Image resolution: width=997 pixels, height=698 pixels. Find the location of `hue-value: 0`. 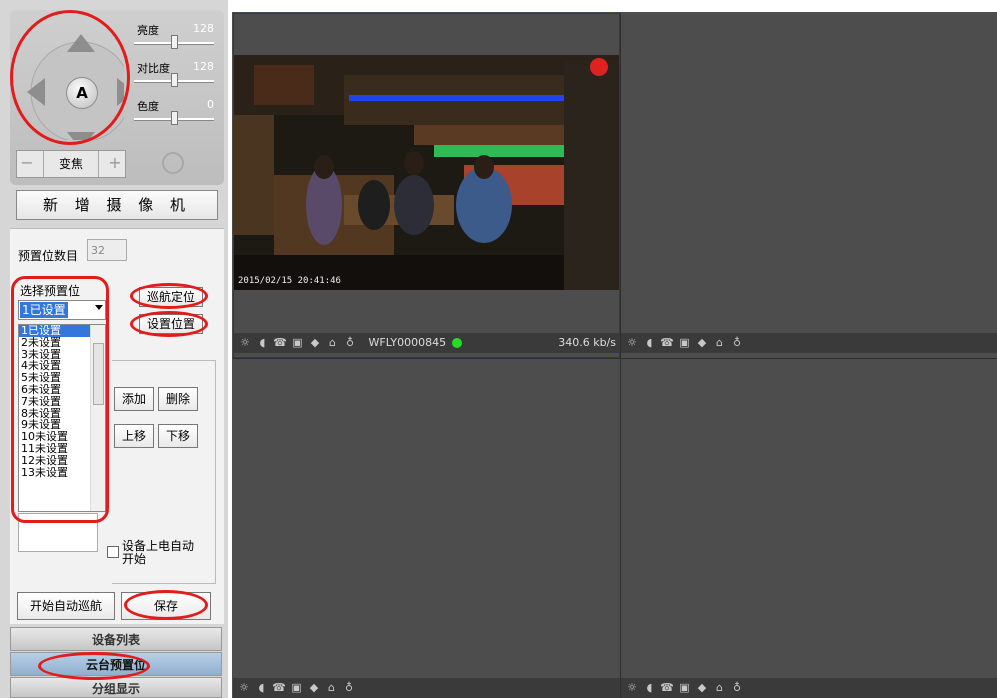

hue-value: 0 is located at coordinates (210, 104).